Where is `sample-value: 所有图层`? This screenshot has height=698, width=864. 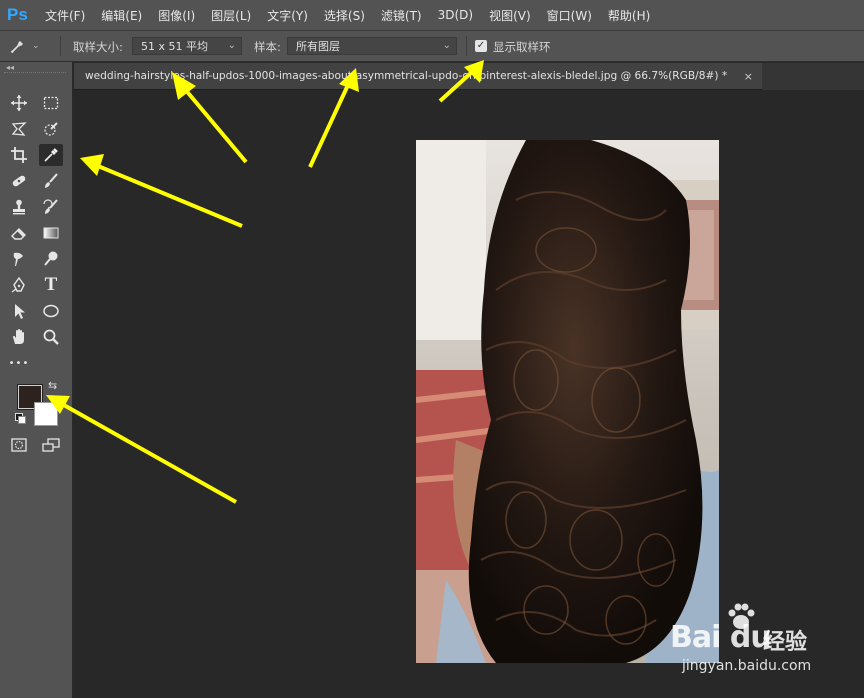 sample-value: 所有图层 is located at coordinates (318, 46).